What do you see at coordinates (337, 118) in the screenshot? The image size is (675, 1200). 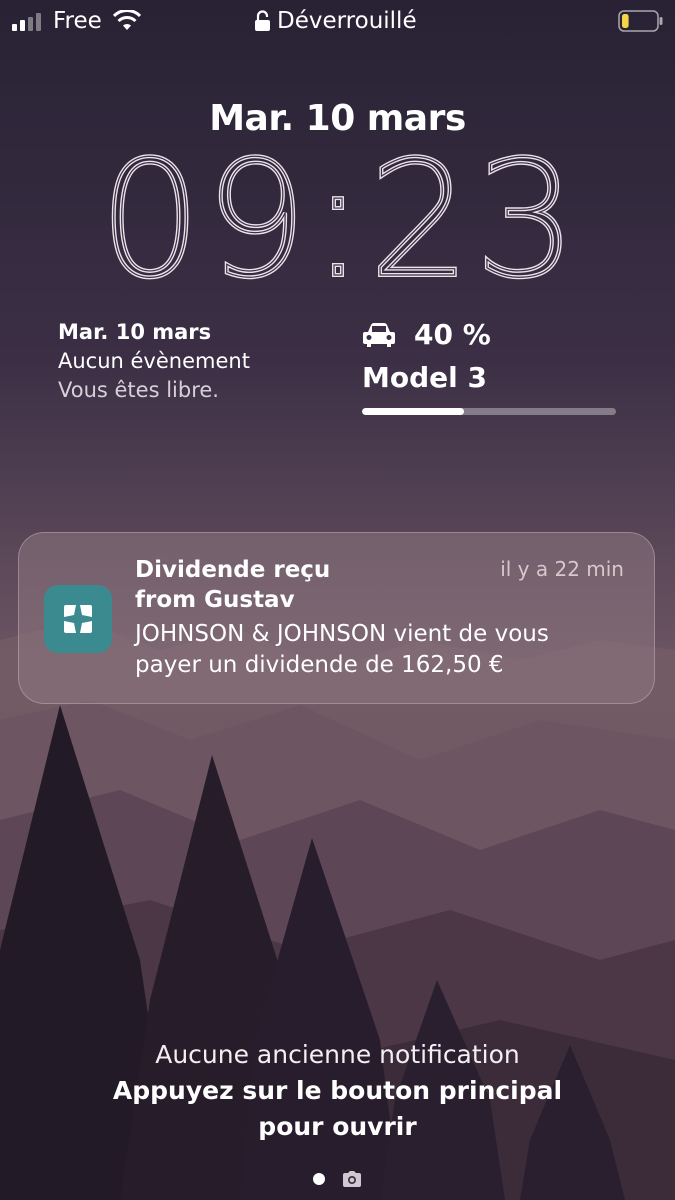 I see `lock-date: Mar. 10 mars` at bounding box center [337, 118].